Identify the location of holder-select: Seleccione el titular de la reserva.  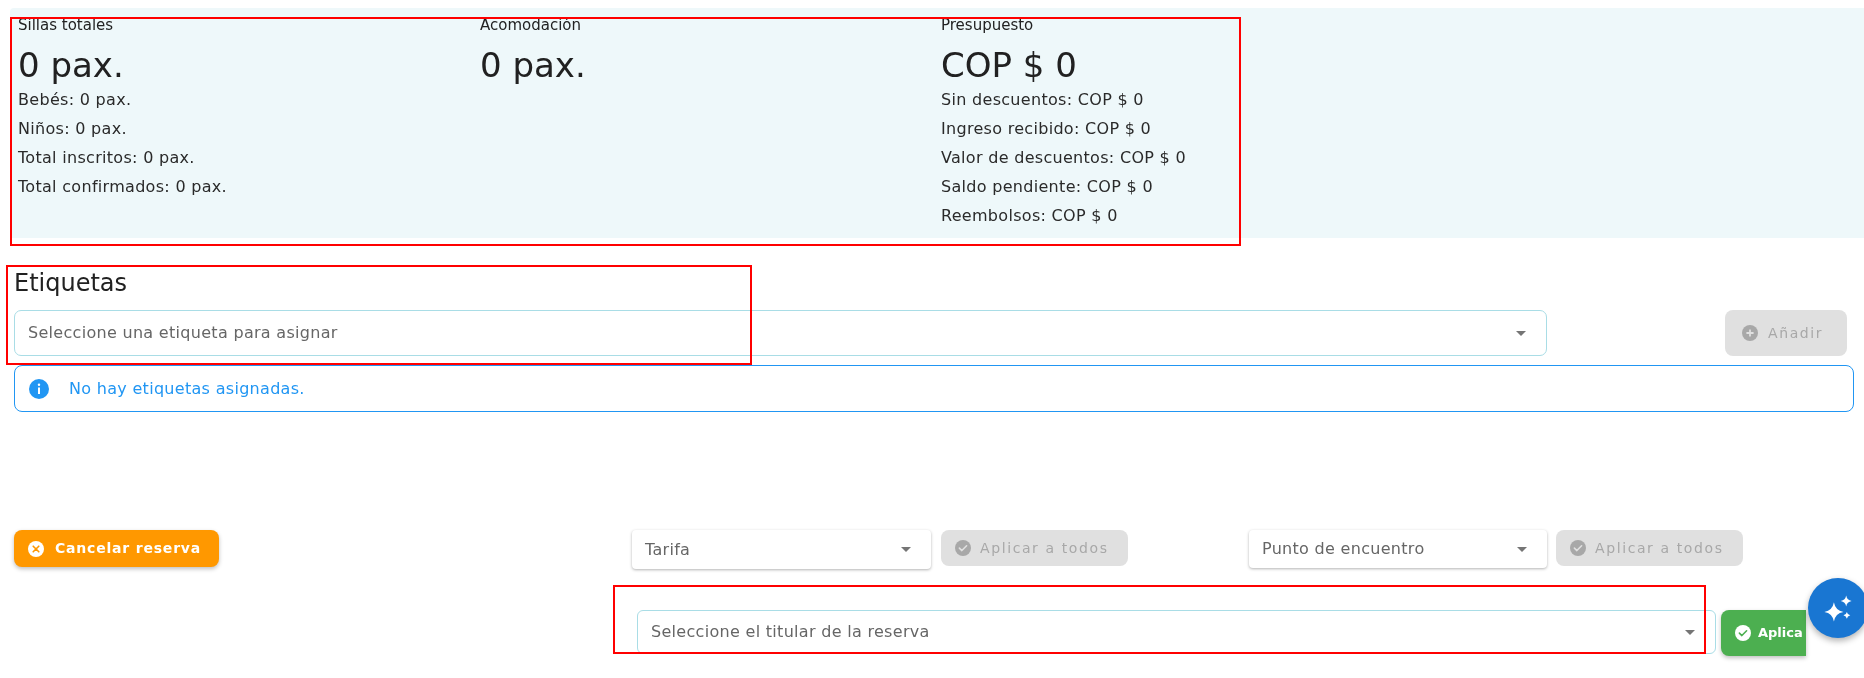
(1176, 632).